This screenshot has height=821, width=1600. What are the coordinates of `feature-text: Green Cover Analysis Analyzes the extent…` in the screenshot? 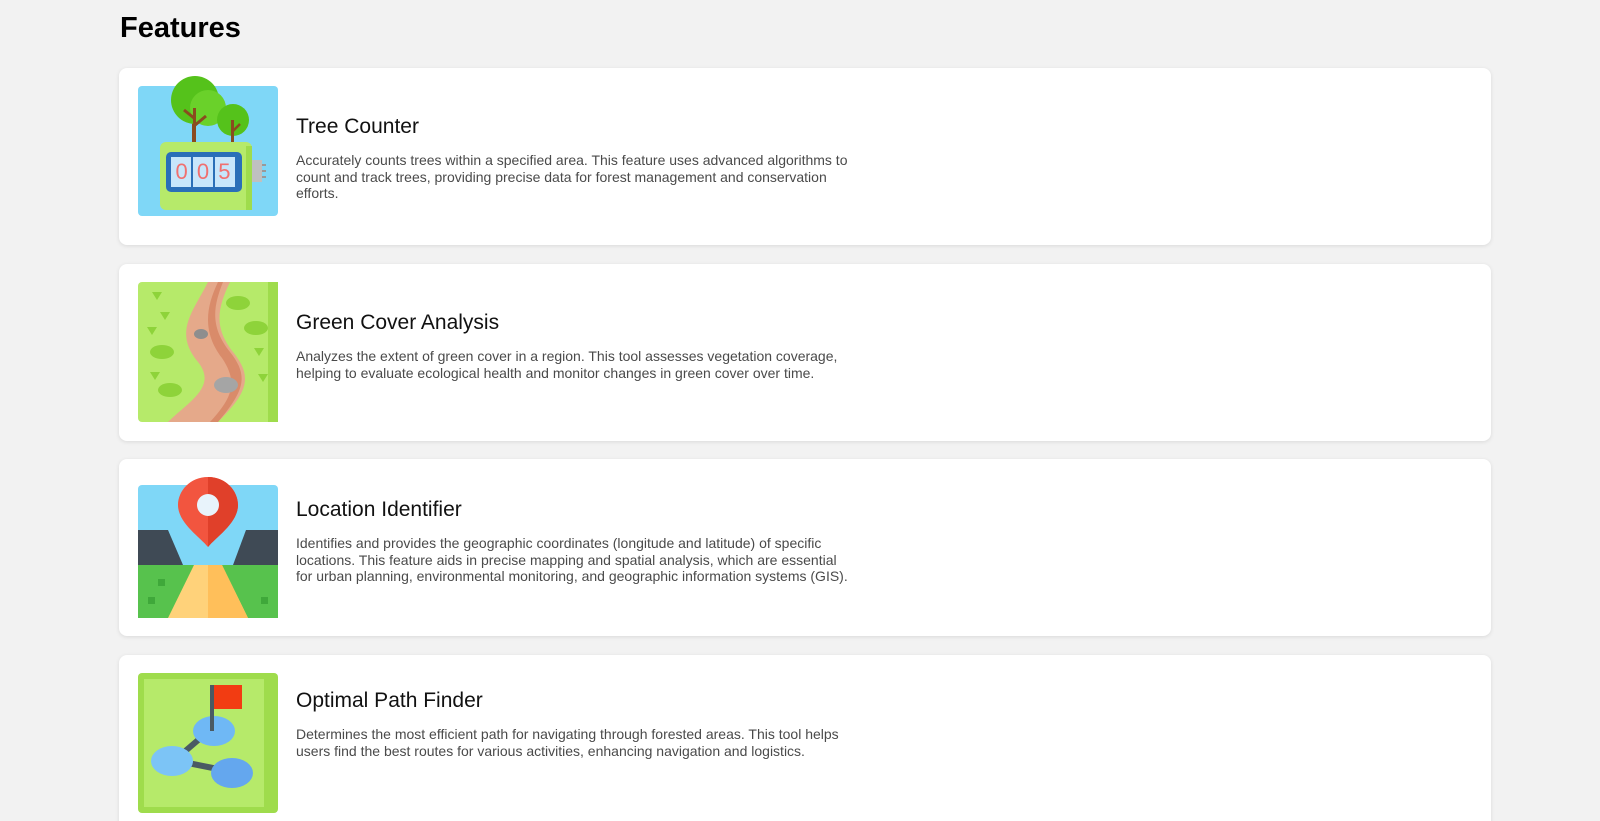 It's located at (576, 345).